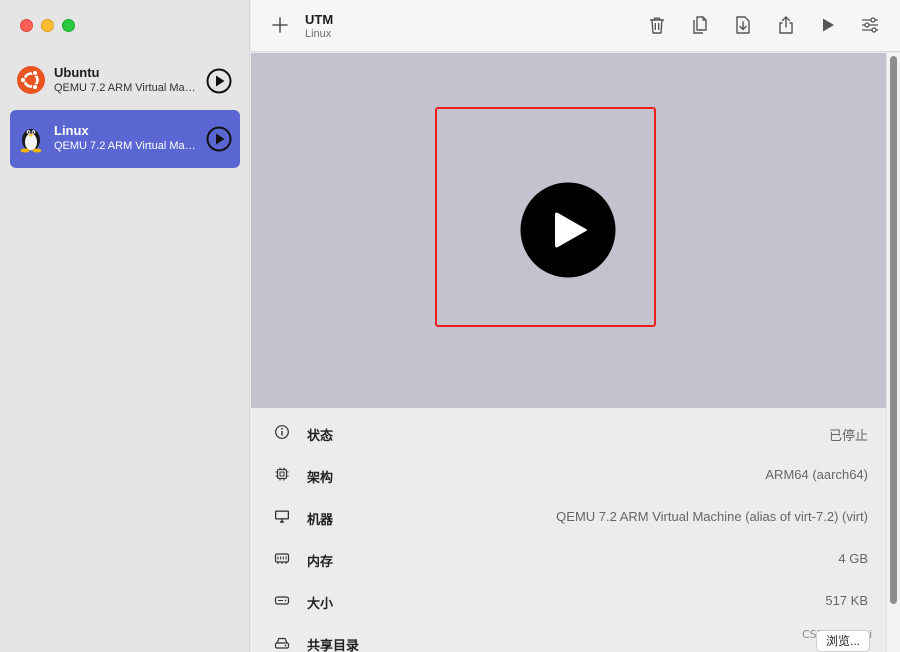 The width and height of the screenshot is (900, 652). Describe the element at coordinates (853, 558) in the screenshot. I see `detail-value: 4 GB` at that location.